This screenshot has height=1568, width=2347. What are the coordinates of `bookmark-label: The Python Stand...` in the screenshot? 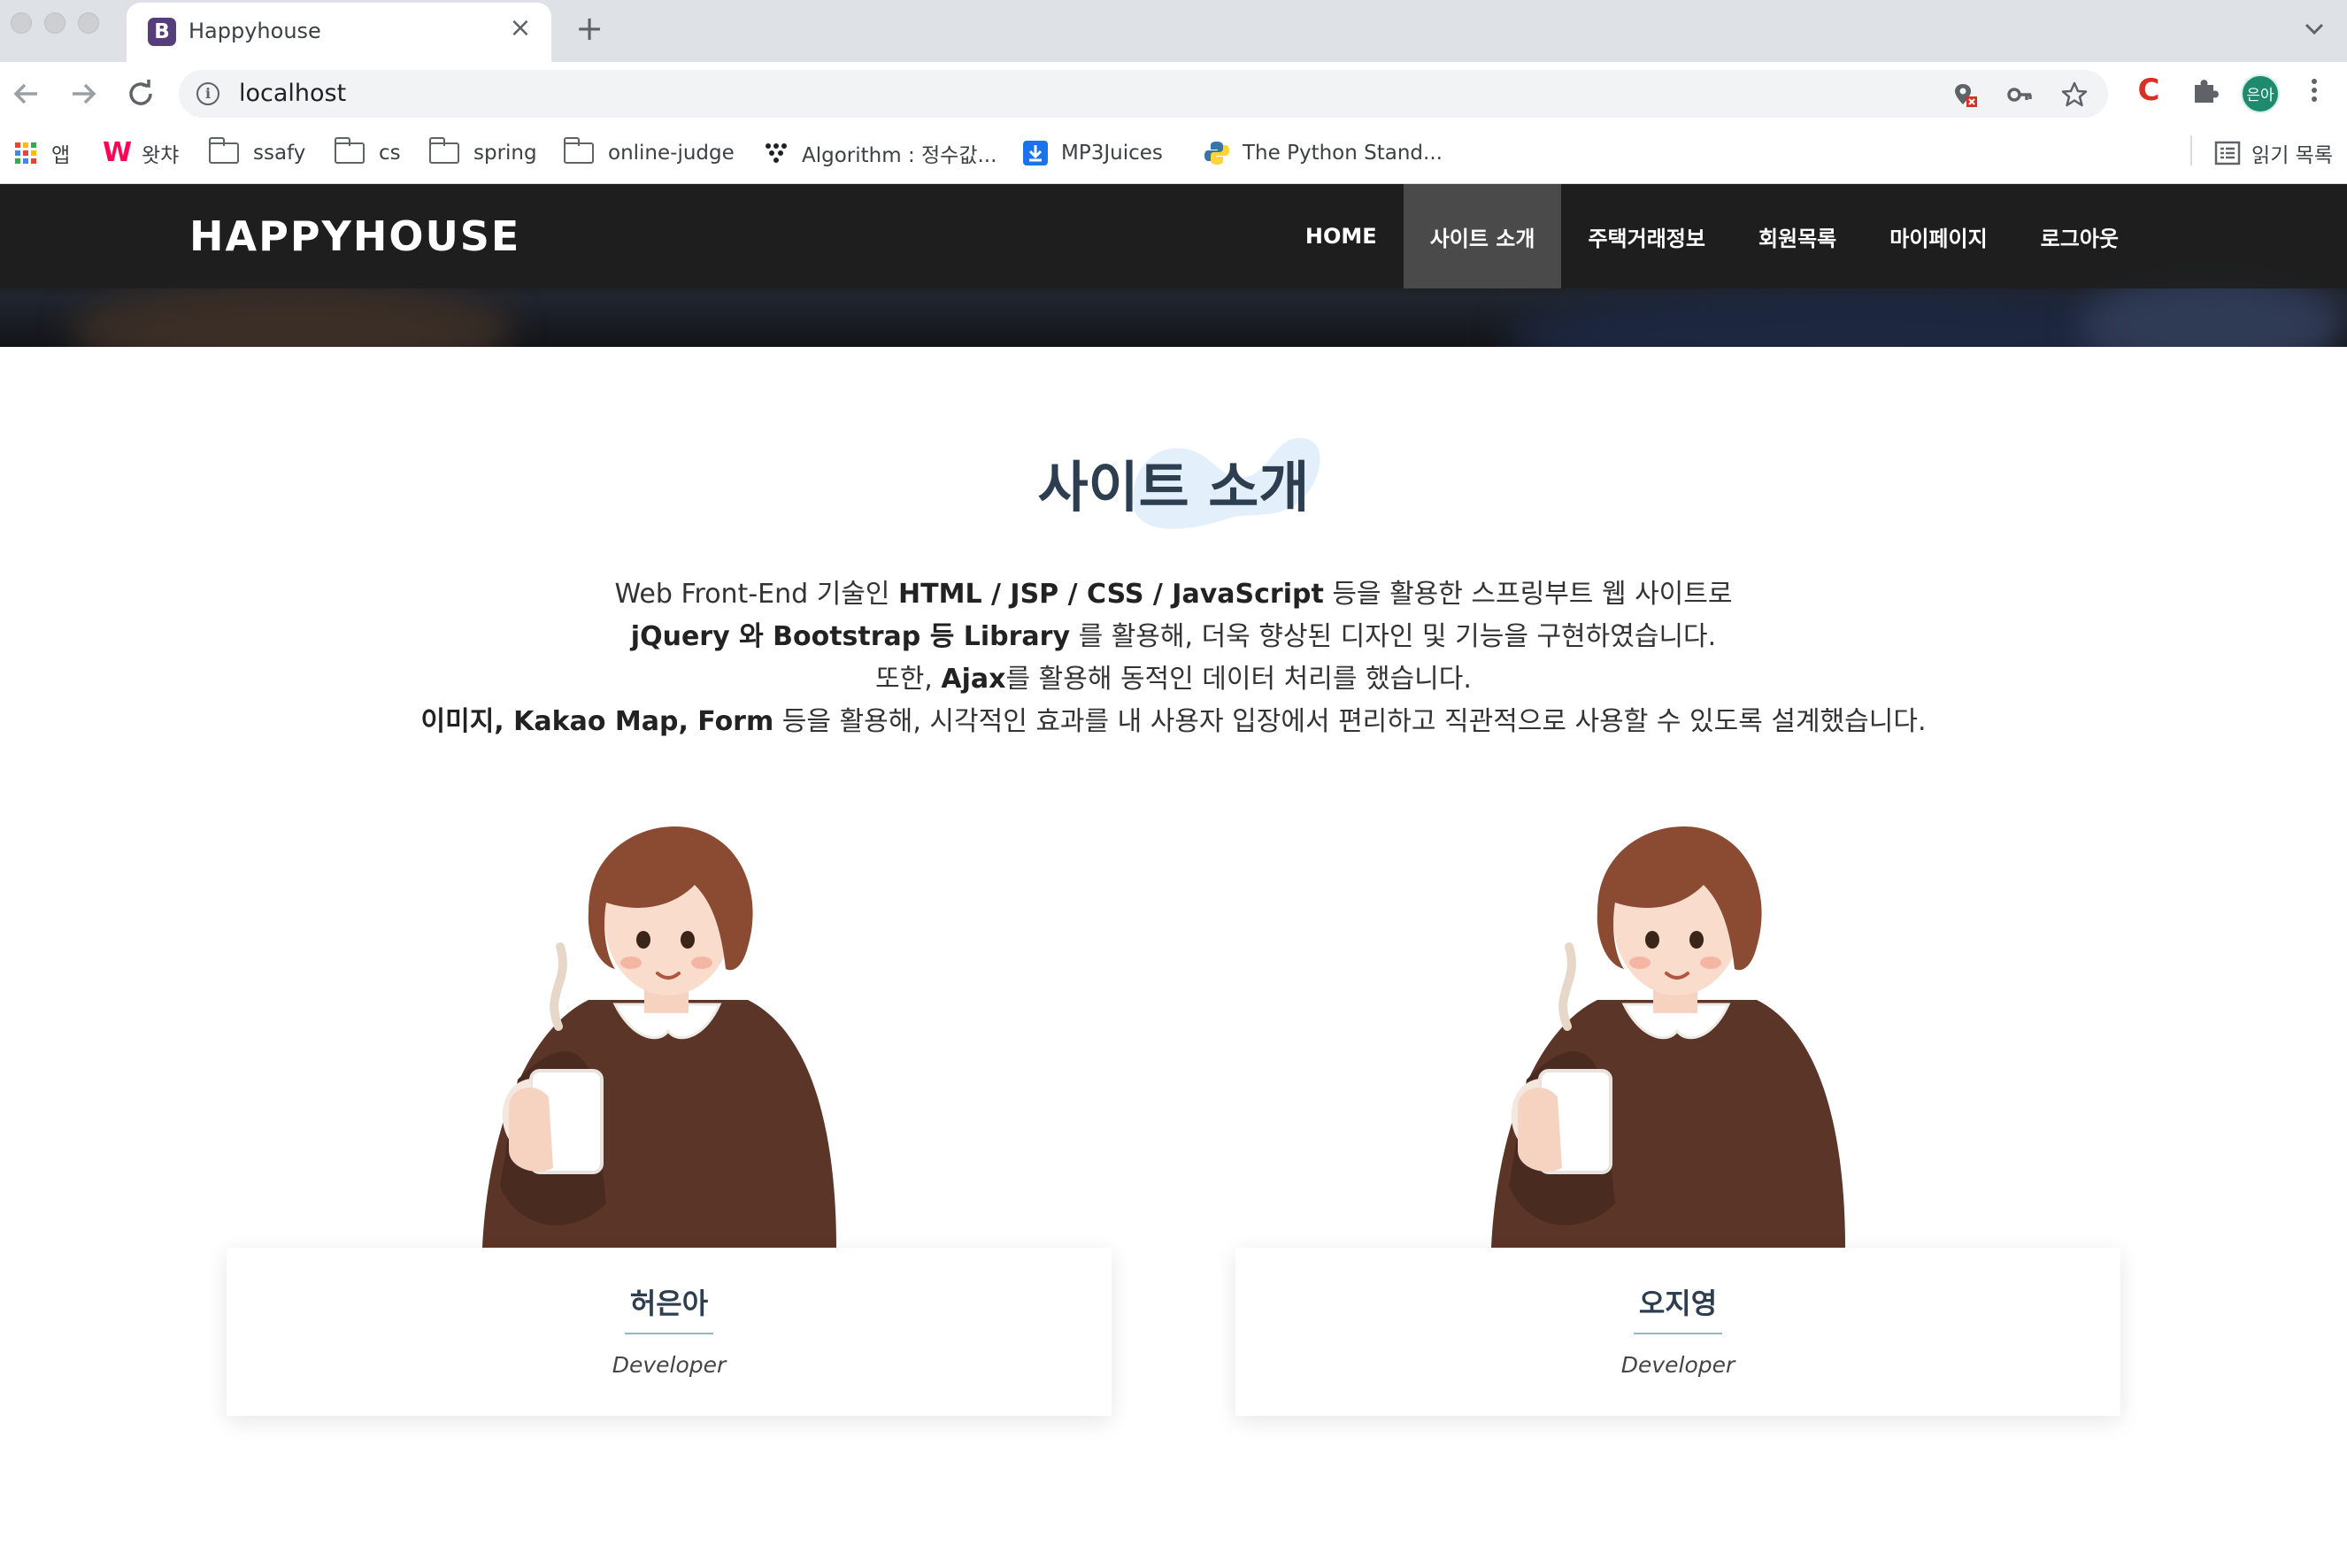 It's located at (1343, 153).